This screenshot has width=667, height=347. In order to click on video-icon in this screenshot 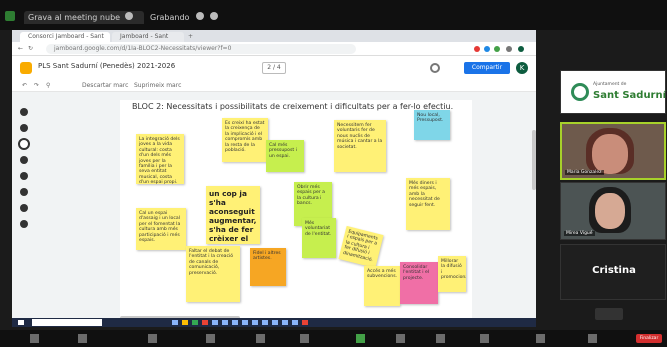, I will do `click(82, 338)`.